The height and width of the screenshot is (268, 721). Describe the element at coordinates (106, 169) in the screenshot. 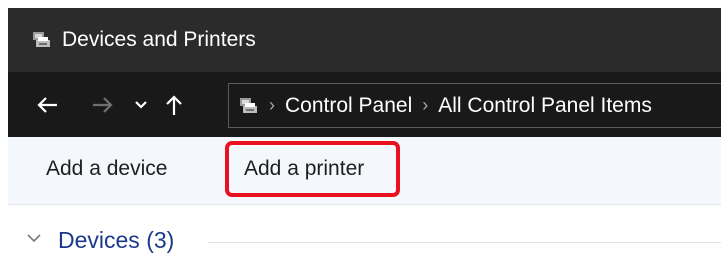

I see `add-device-button: Add a device` at that location.